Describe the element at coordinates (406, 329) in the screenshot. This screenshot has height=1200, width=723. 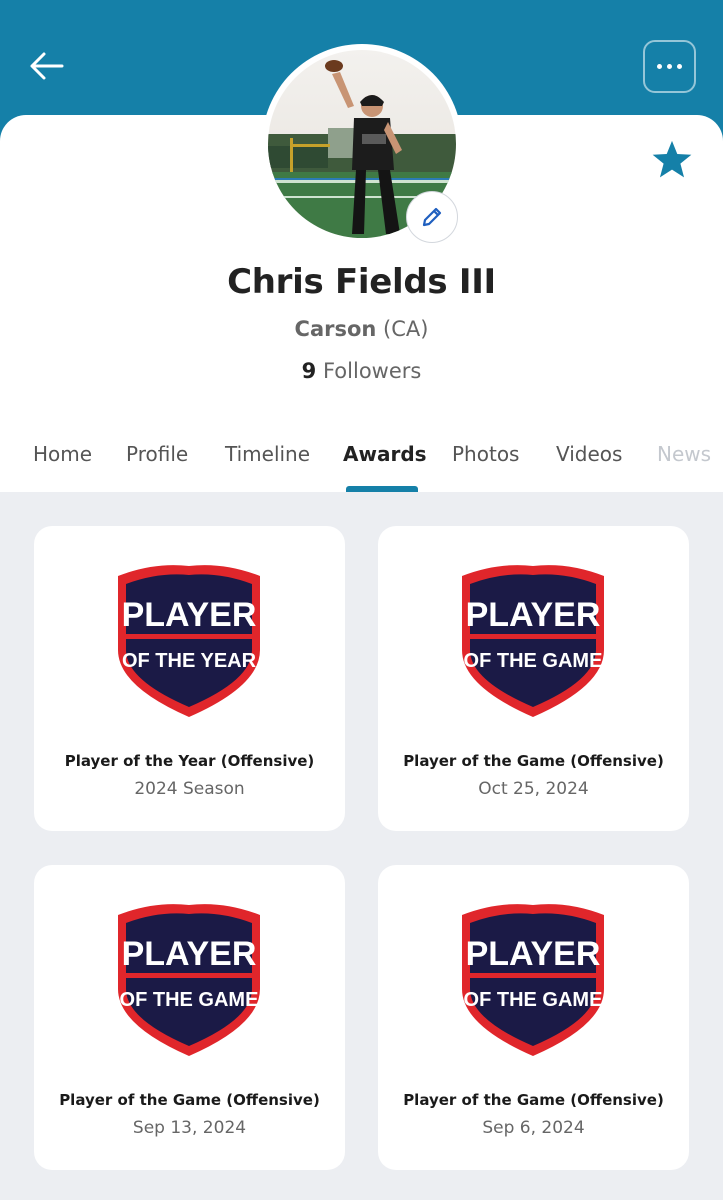
I see `location-state: (CA)` at that location.